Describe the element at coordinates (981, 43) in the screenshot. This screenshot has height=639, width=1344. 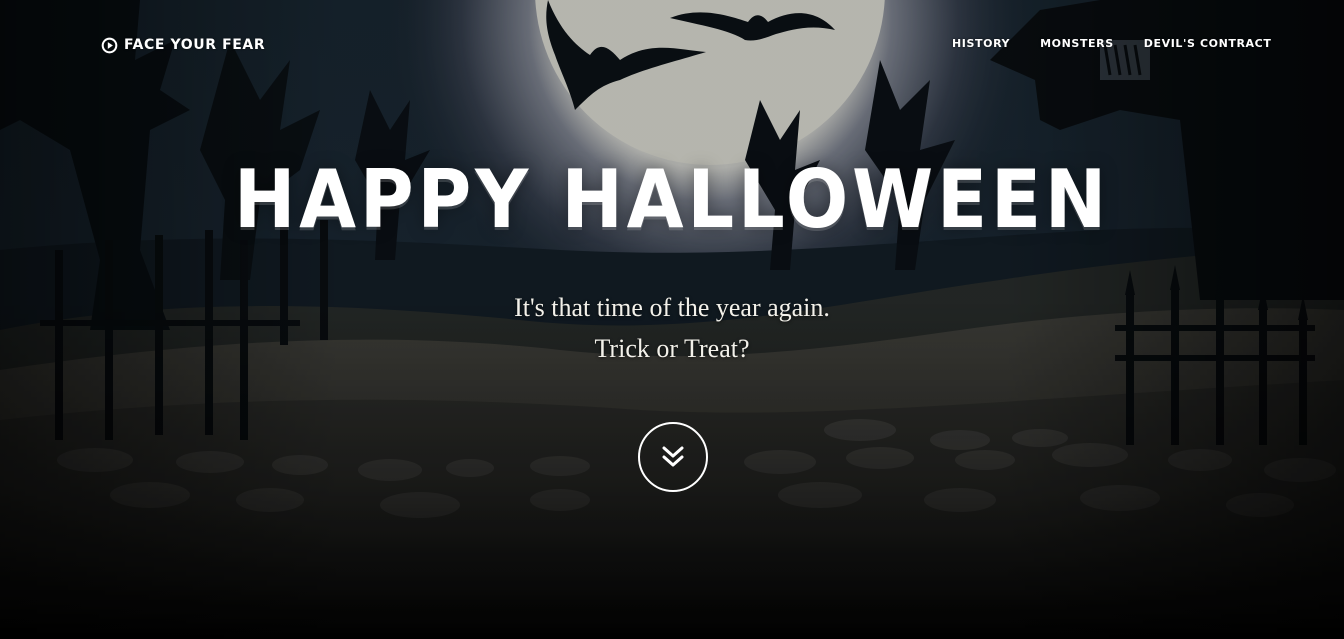
I see `nav-link-history: History` at that location.